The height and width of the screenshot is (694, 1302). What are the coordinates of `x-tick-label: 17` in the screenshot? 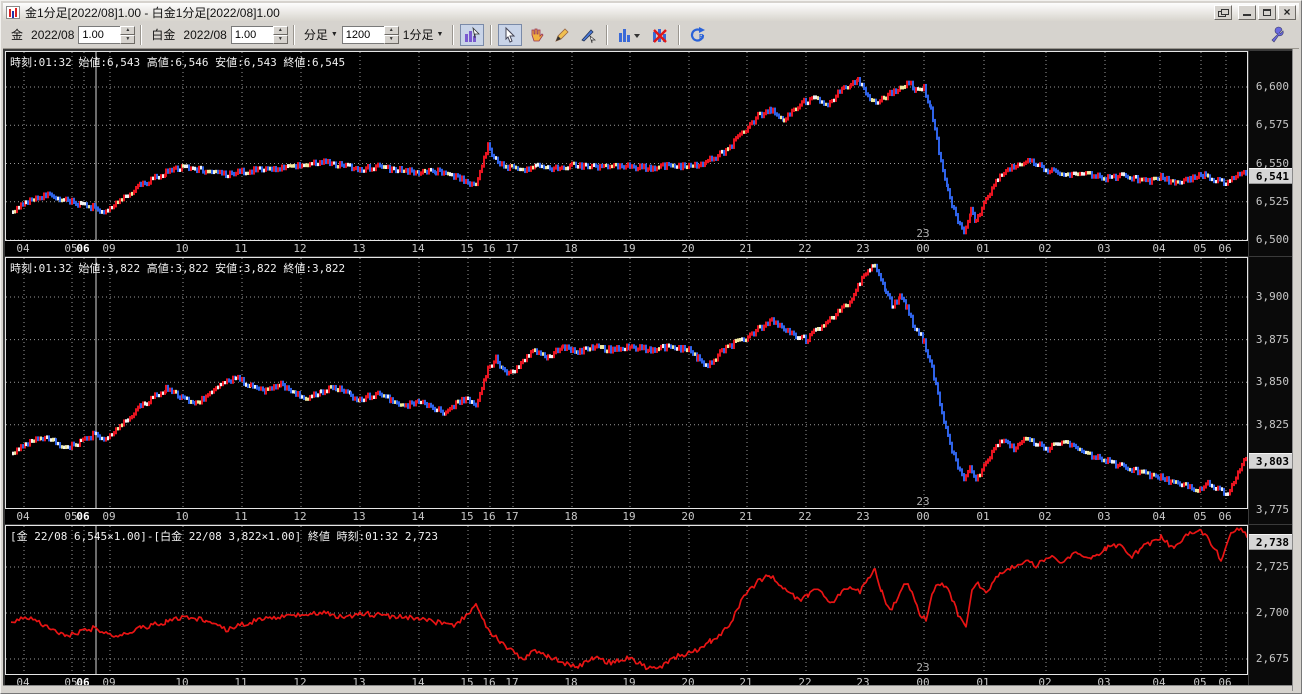 It's located at (512, 248).